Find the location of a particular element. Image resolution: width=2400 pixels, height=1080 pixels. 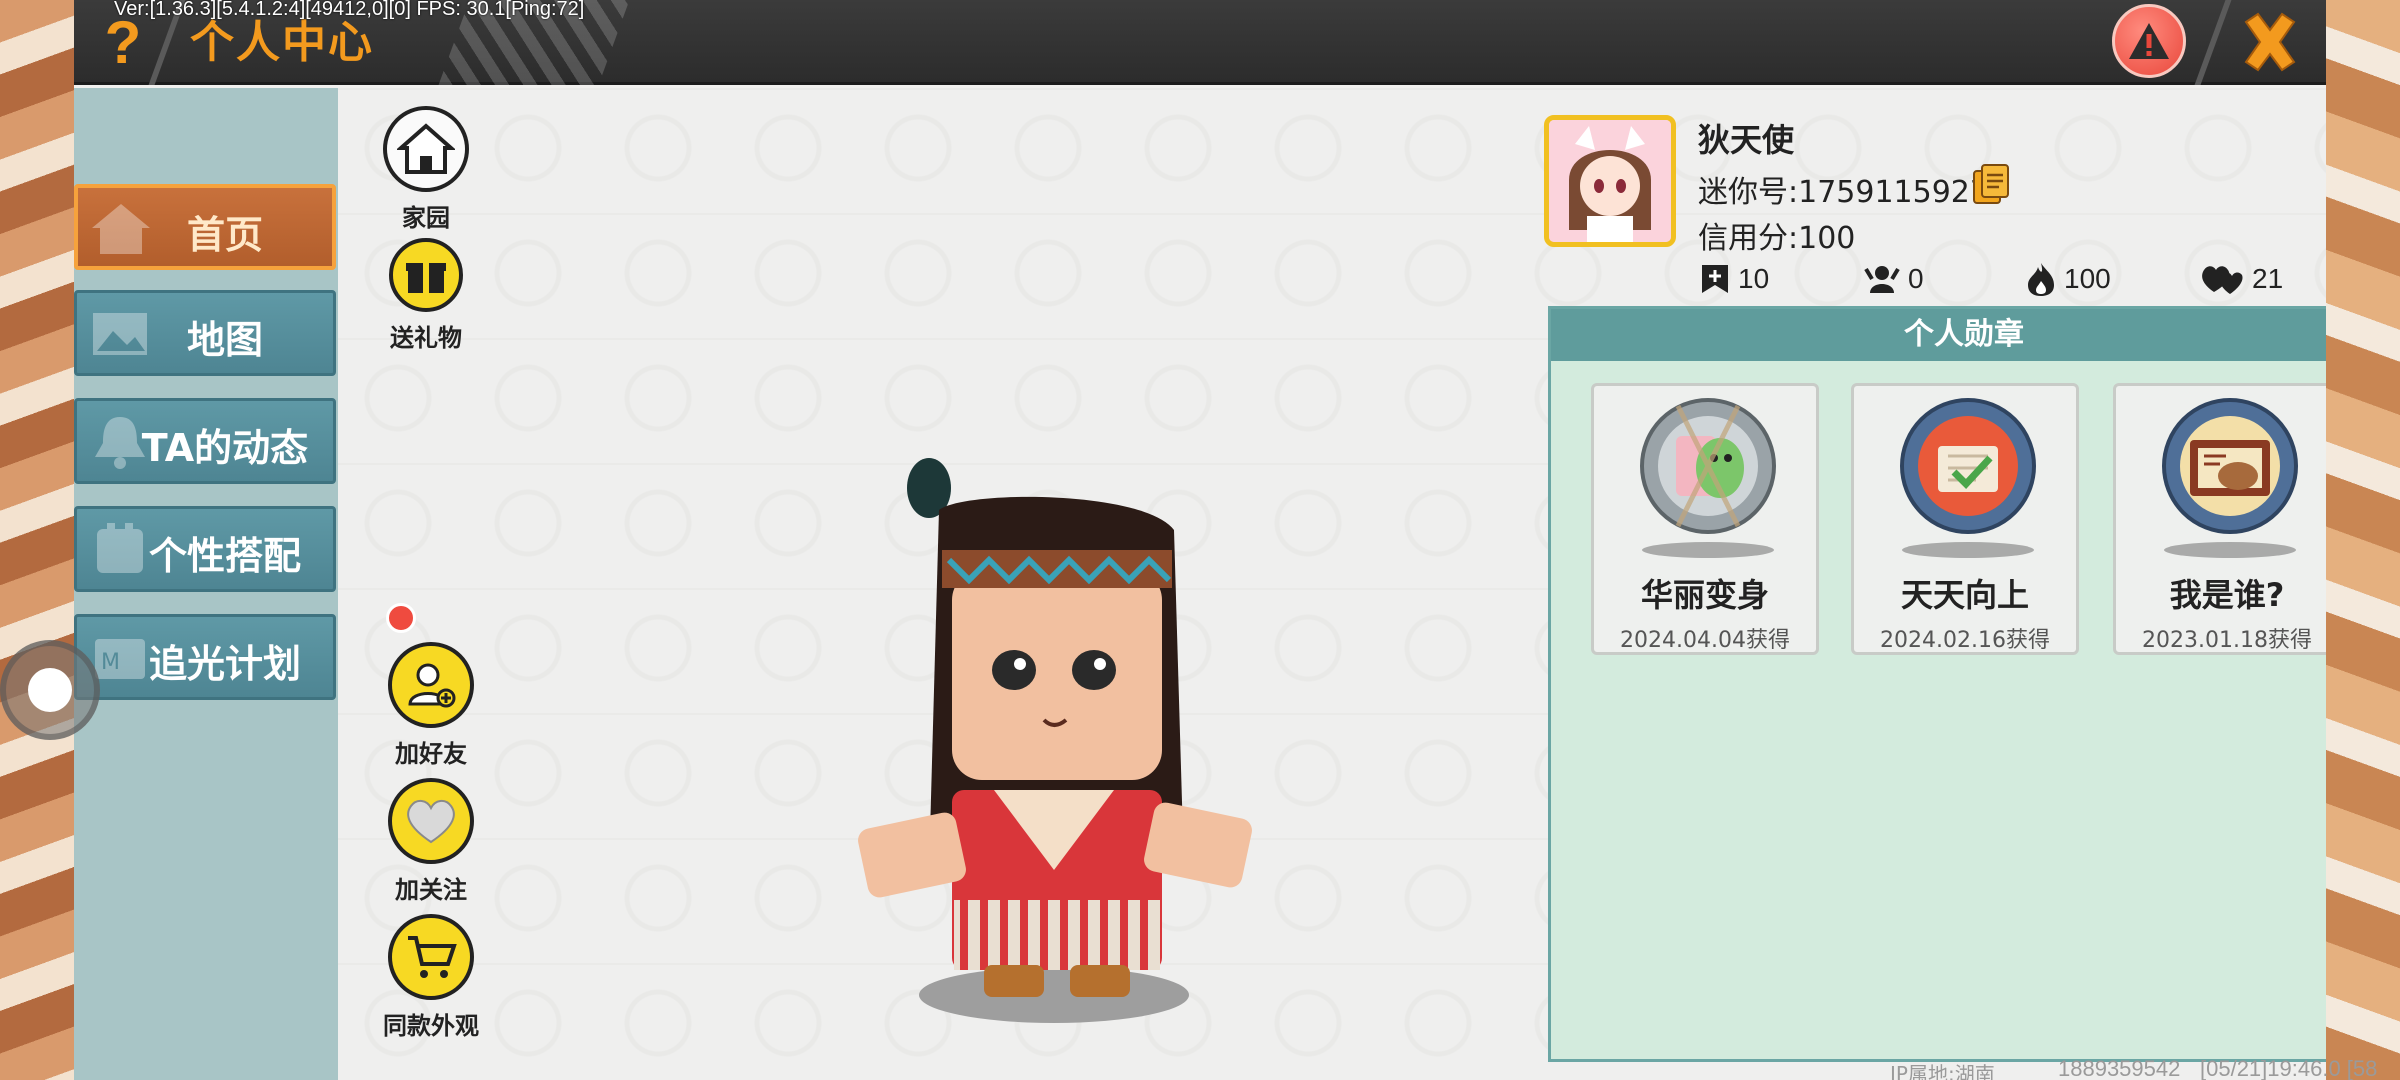

add-friend-button: 加好友 is located at coordinates (431, 705).